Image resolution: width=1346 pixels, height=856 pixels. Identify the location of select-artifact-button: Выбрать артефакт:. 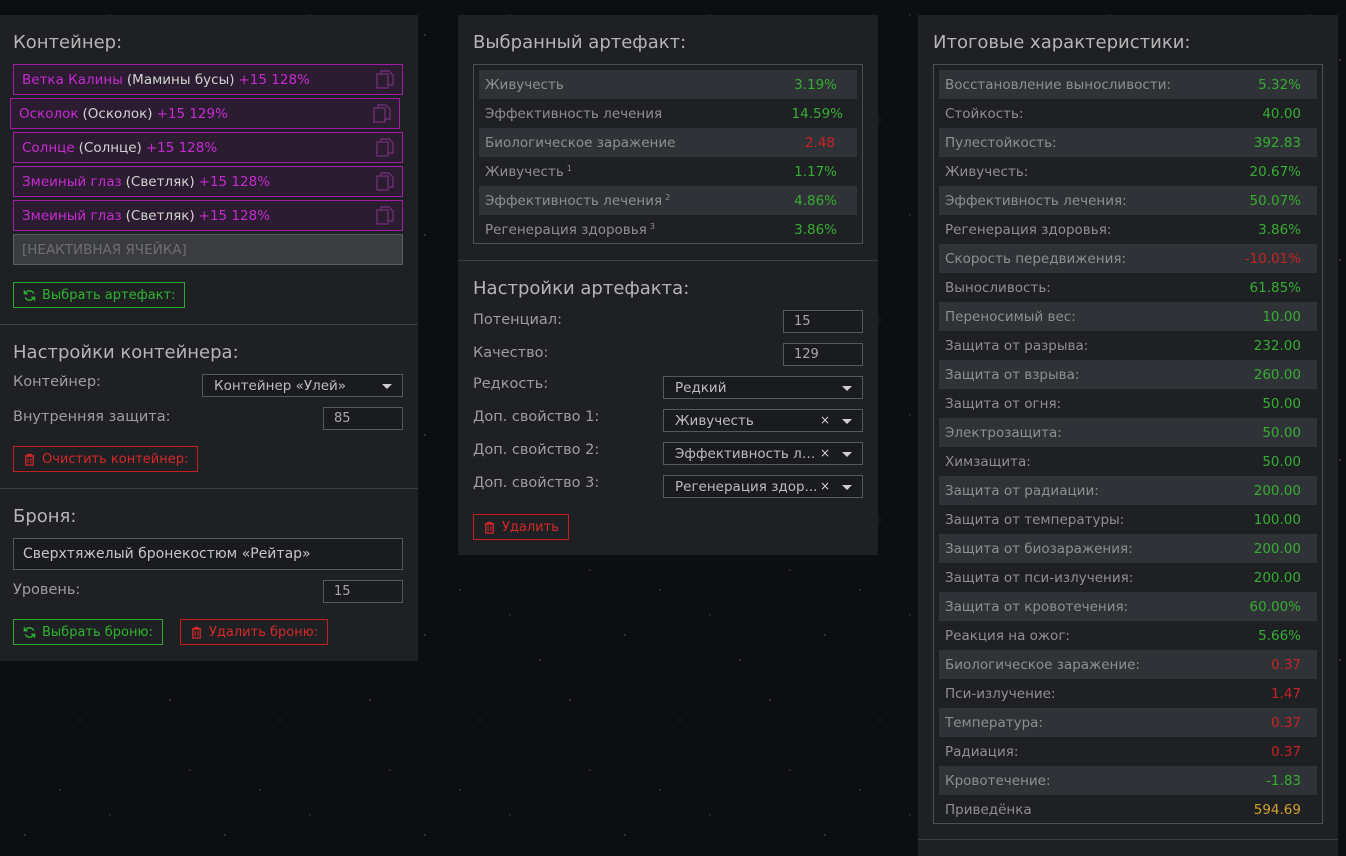
(99, 295).